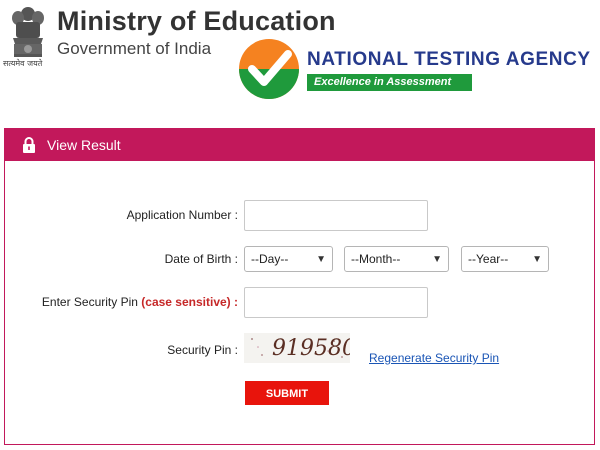 This screenshot has width=600, height=450. I want to click on security-pin-entry-label-text: Enter Security Pin, so click(89, 302).